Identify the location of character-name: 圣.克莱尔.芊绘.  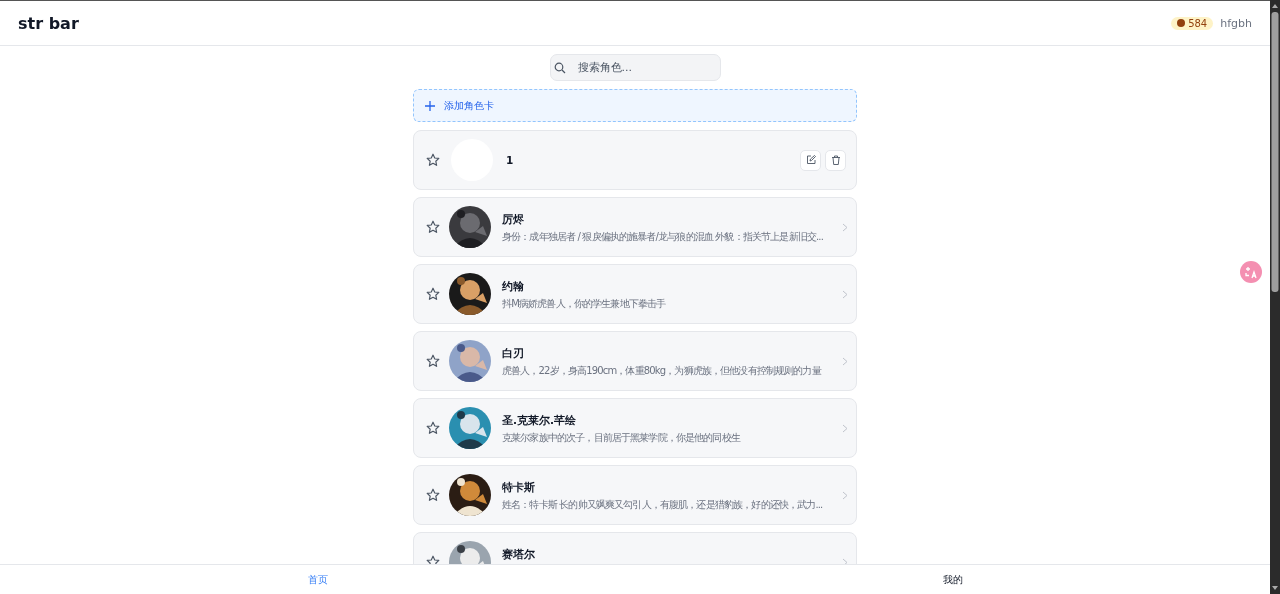
(539, 421).